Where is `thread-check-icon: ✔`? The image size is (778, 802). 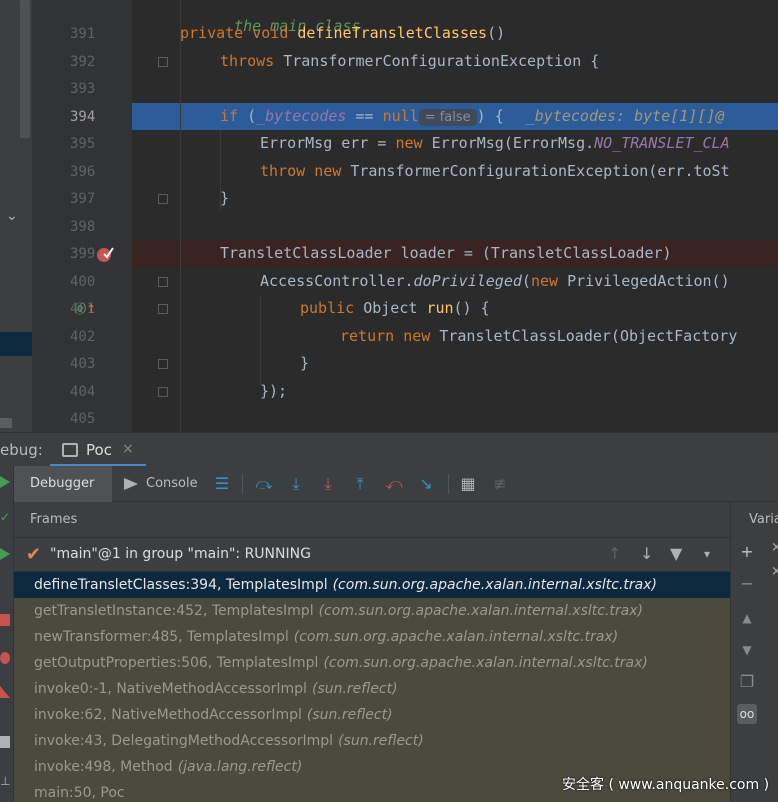 thread-check-icon: ✔ is located at coordinates (34, 554).